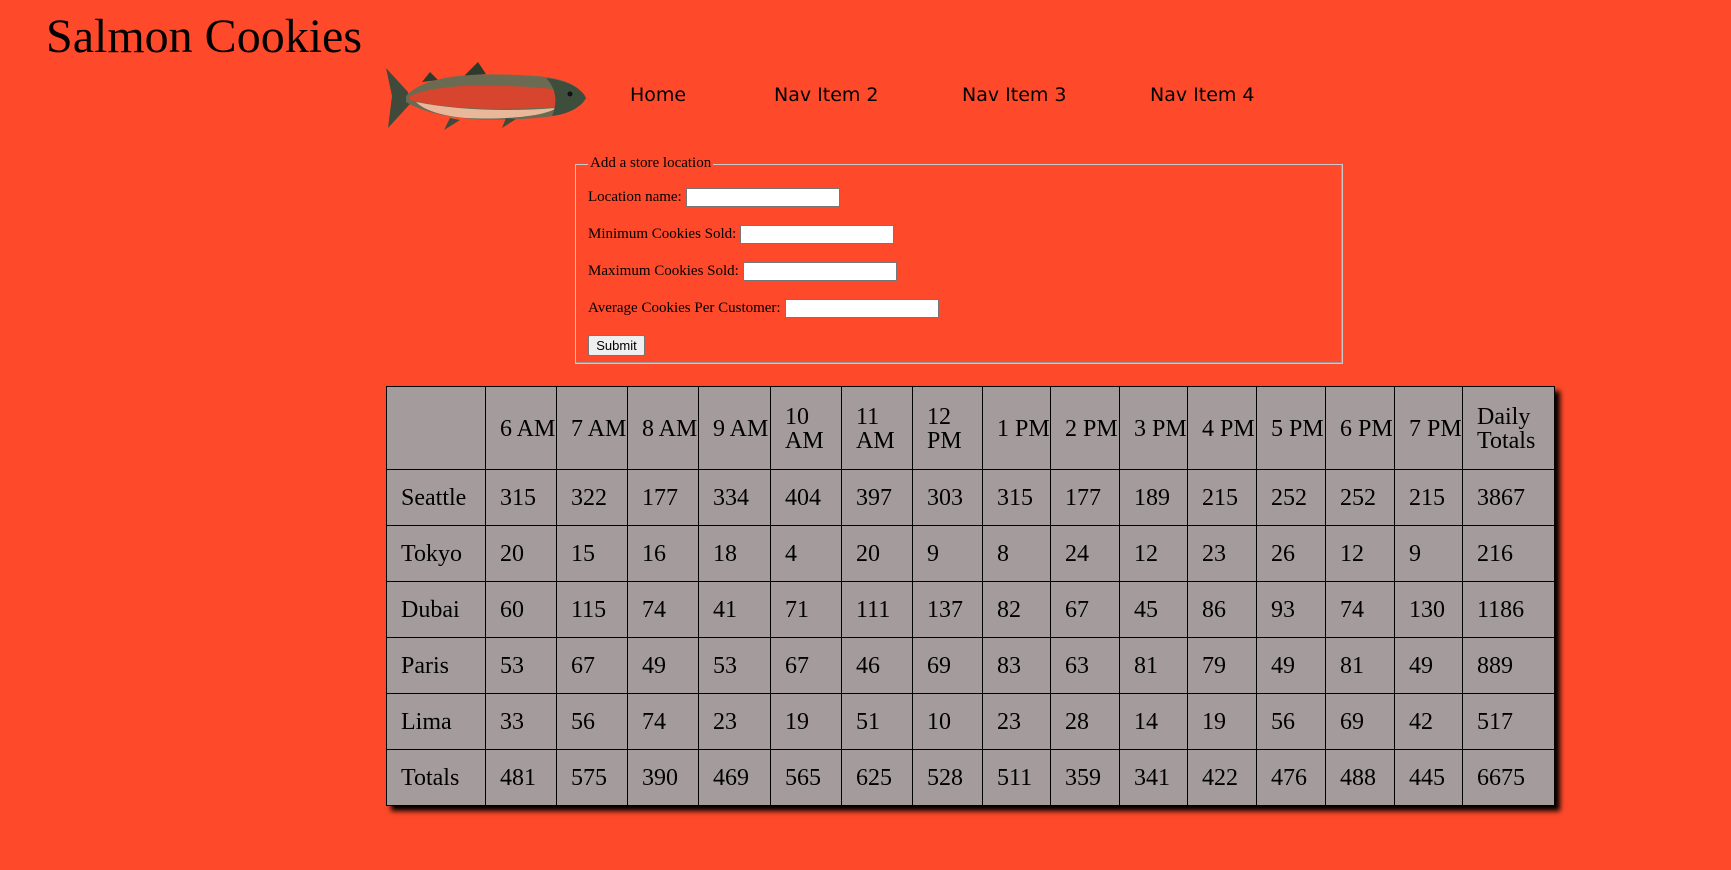  What do you see at coordinates (662, 233) in the screenshot?
I see `min-cookies-label: Minimum Cookies Sold:` at bounding box center [662, 233].